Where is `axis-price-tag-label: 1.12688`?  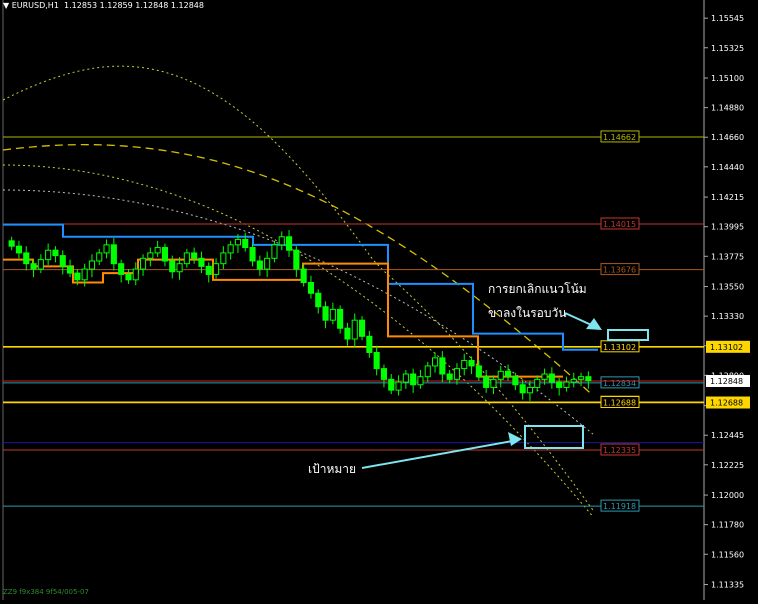 axis-price-tag-label: 1.12688 is located at coordinates (726, 403).